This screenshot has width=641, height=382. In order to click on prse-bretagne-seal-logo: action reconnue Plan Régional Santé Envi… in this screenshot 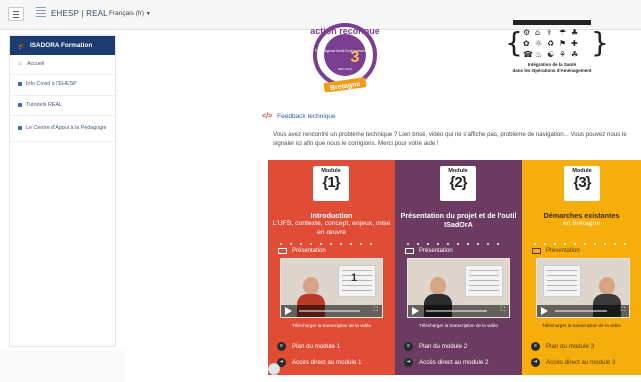, I will do `click(345, 57)`.